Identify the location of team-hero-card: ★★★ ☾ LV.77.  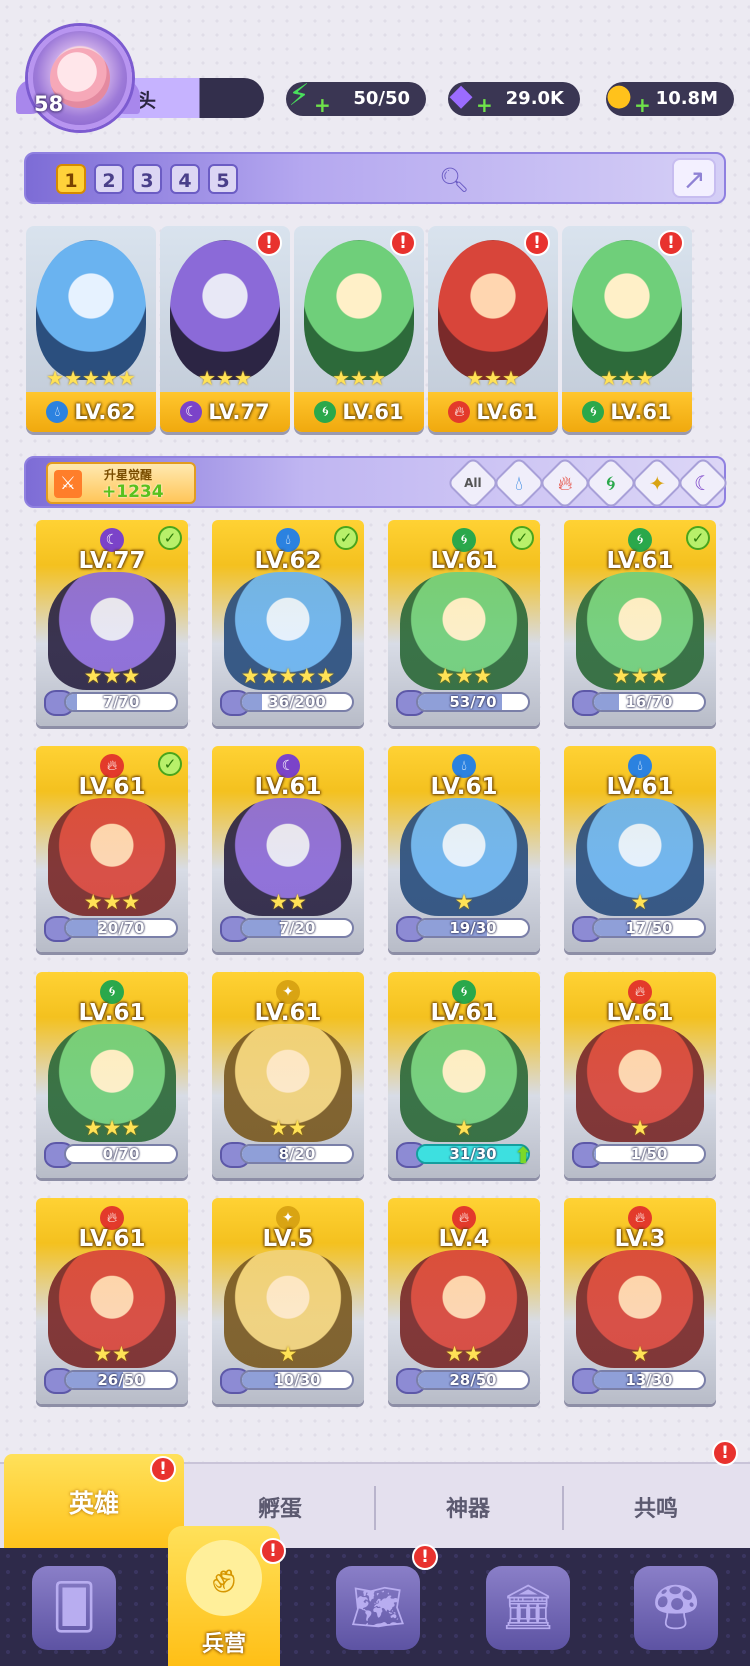
(225, 329).